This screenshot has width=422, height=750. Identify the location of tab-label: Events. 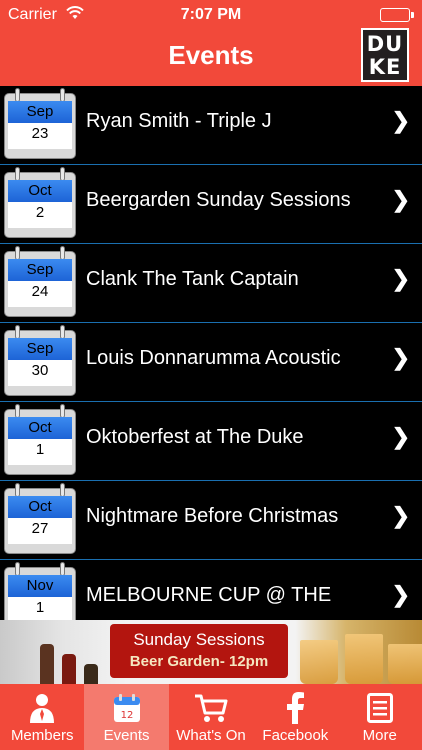
(126, 735).